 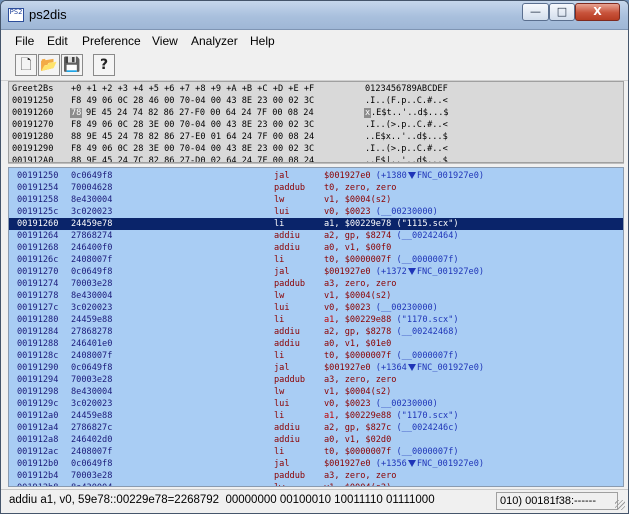 I want to click on instruction-row: 00191254 70004628 paddub t0, zero, zero, so click(x=316, y=188).